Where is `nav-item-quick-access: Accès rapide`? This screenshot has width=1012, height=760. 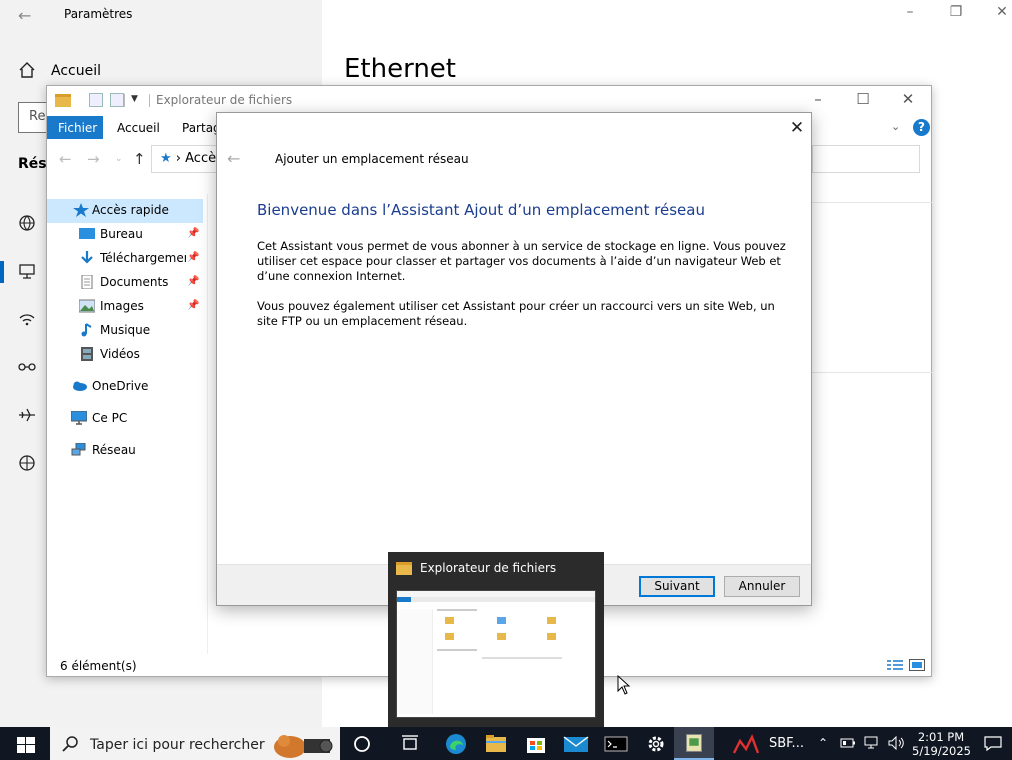 nav-item-quick-access: Accès rapide is located at coordinates (125, 211).